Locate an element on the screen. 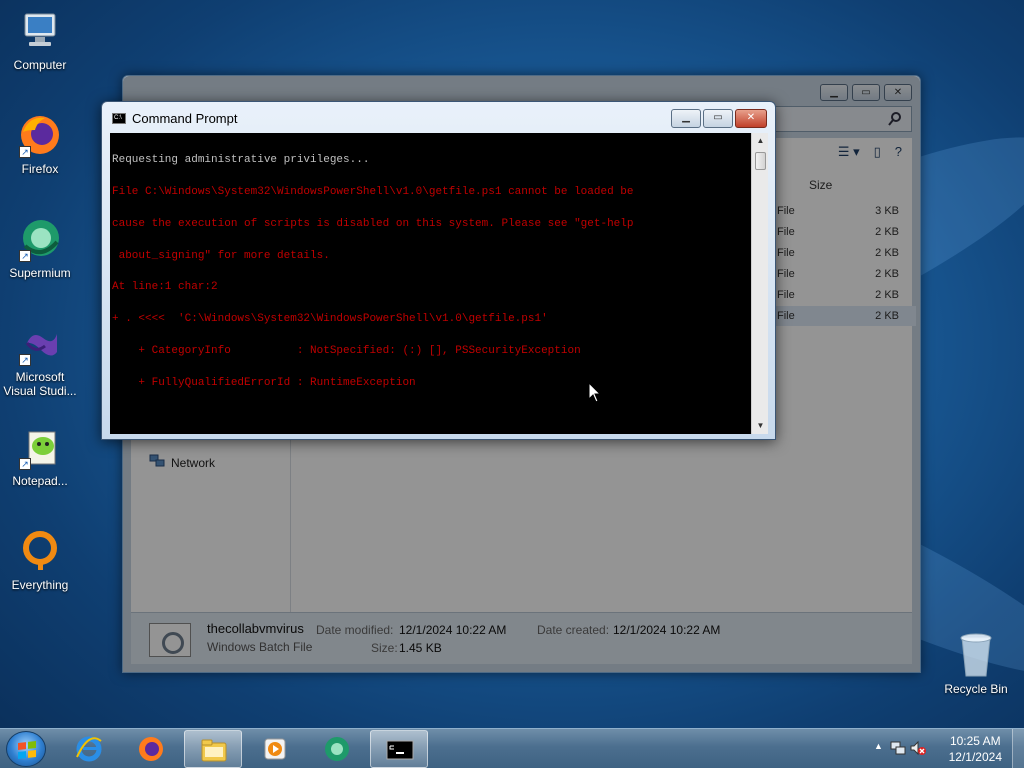 The width and height of the screenshot is (1024, 768). visual-studio-icon: ↗ is located at coordinates (40, 343).